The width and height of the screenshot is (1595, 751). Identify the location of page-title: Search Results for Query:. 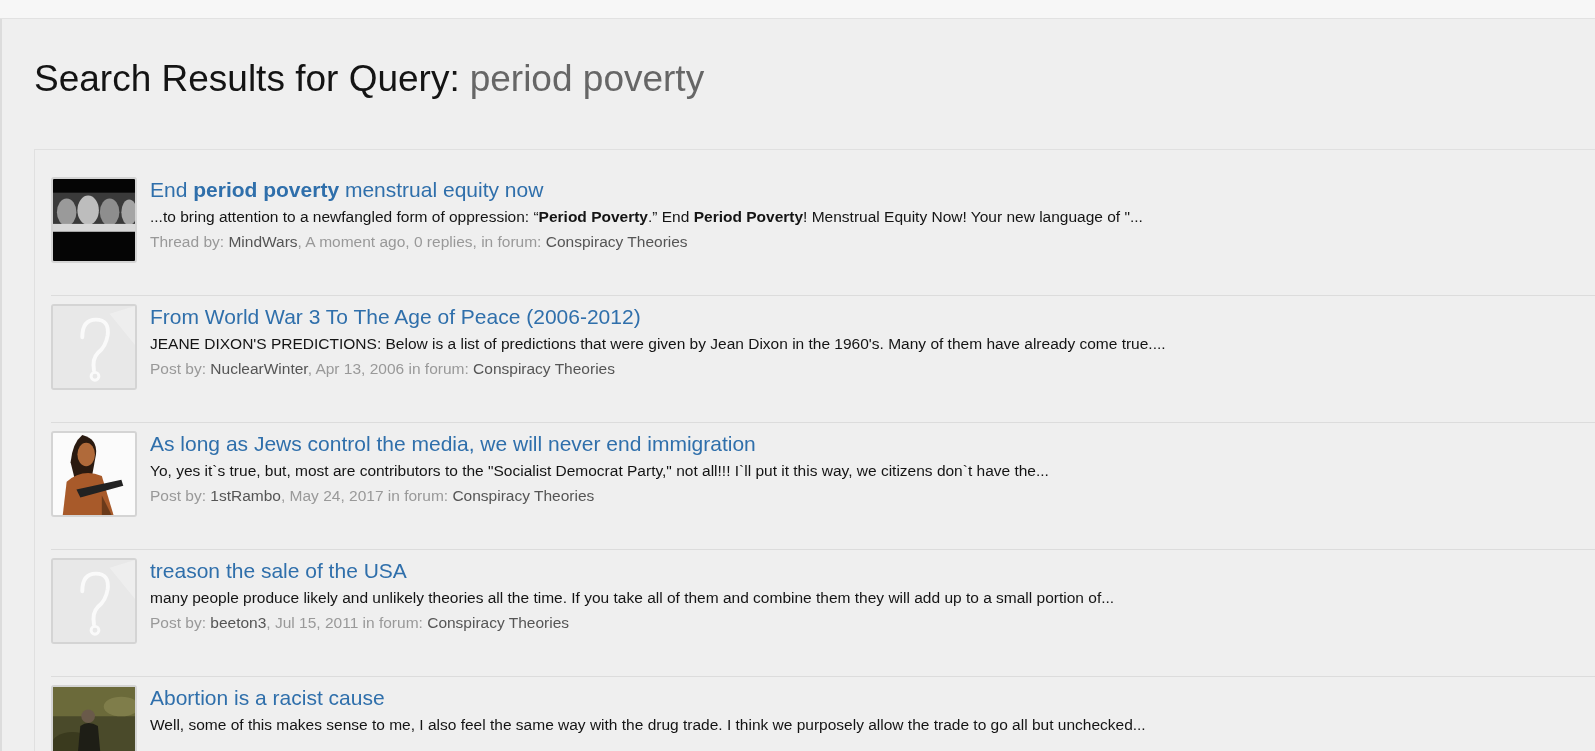
(247, 79).